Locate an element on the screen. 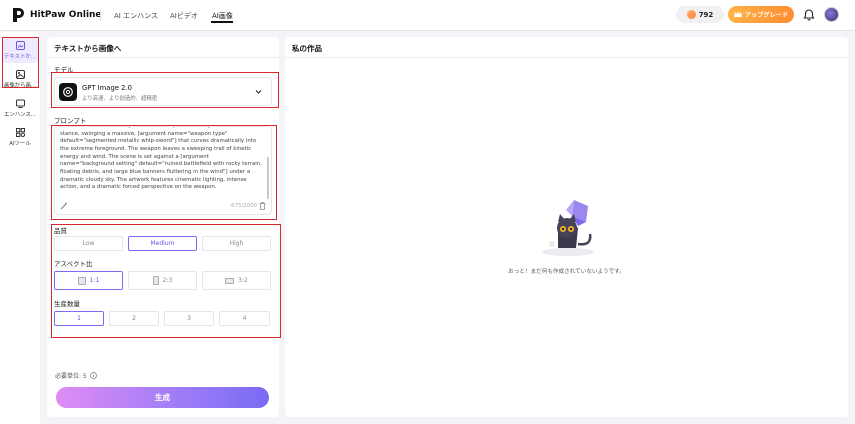 The image size is (855, 424). square-ratio-icon is located at coordinates (81, 280).